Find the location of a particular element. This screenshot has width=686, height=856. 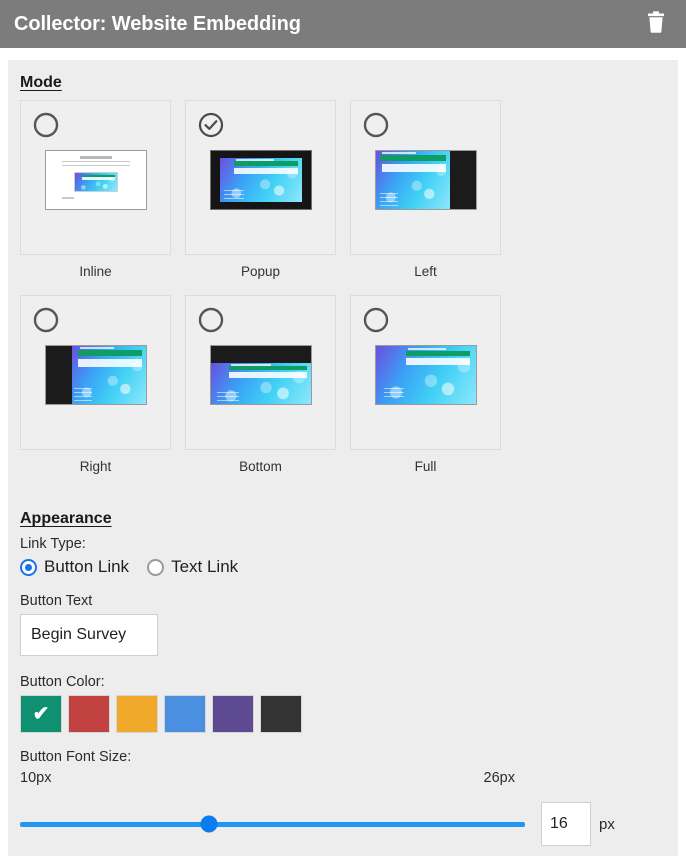

mode-thumbnail-left is located at coordinates (425, 180).